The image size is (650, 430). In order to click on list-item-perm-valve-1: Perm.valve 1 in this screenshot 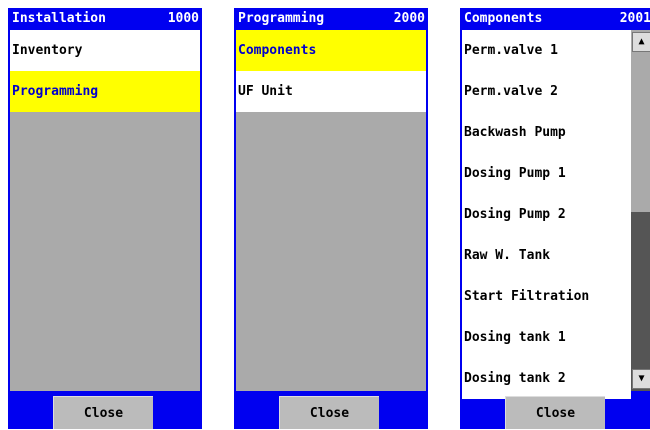, I will do `click(546, 50)`.